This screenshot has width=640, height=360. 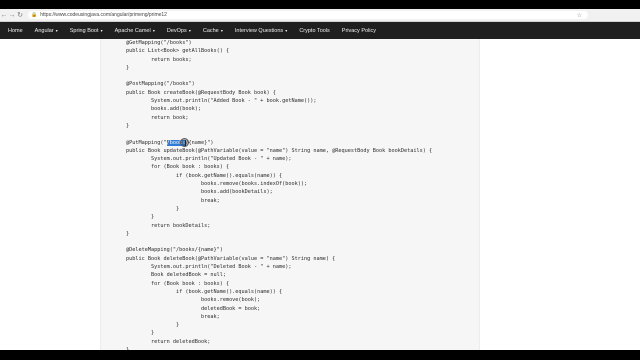 I want to click on code-line: public List<Book> getAllBooks() {, so click(x=178, y=51).